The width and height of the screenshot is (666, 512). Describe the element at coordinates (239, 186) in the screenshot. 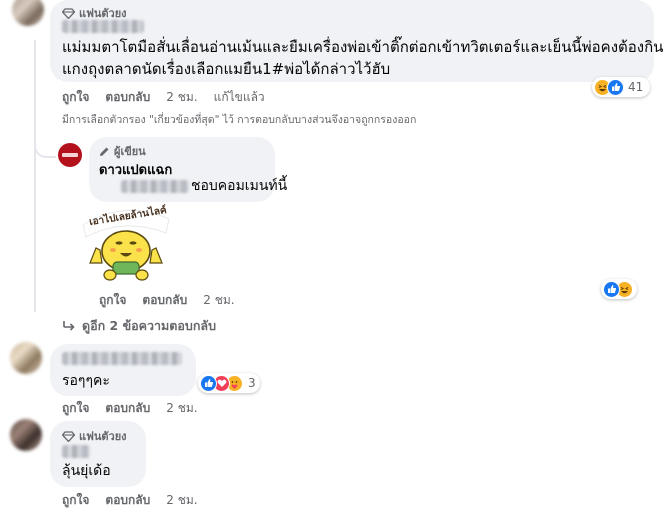

I see `reply-text: ชอบคอมเมนท์นี้` at that location.